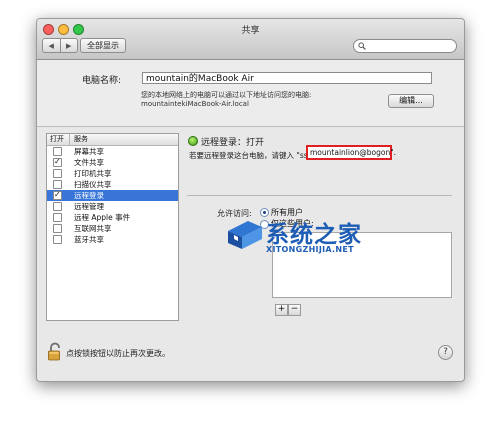  Describe the element at coordinates (250, 39) in the screenshot. I see `title-bar: 共享 ◀ ▶ 全部显示` at that location.